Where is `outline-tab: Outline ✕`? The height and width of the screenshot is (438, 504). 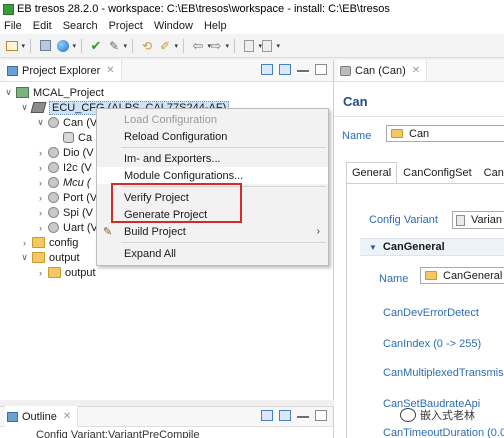 outline-tab: Outline ✕ is located at coordinates (42, 416).